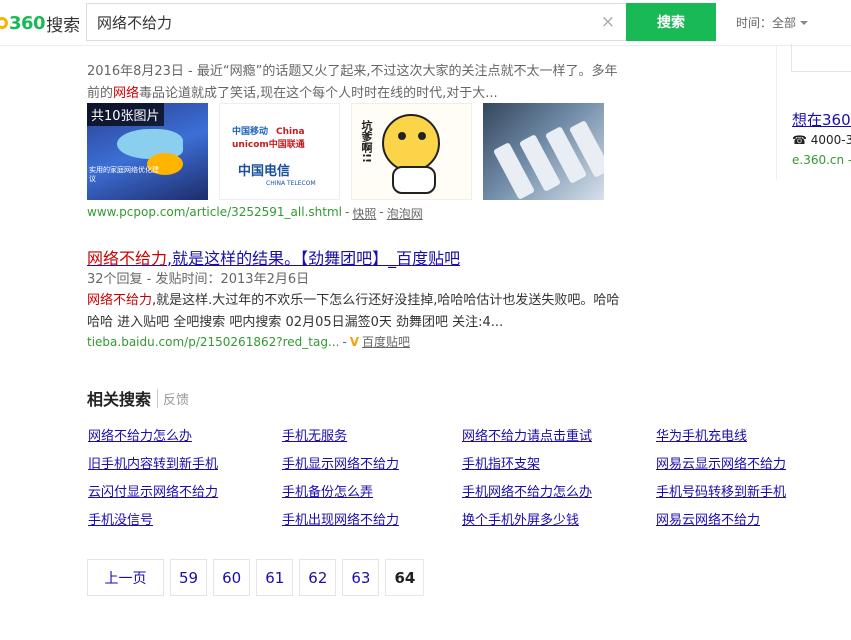 The width and height of the screenshot is (851, 640). Describe the element at coordinates (147, 151) in the screenshot. I see `thumbnail-1: 共10张图片 实用的家庭网络优化建议` at that location.